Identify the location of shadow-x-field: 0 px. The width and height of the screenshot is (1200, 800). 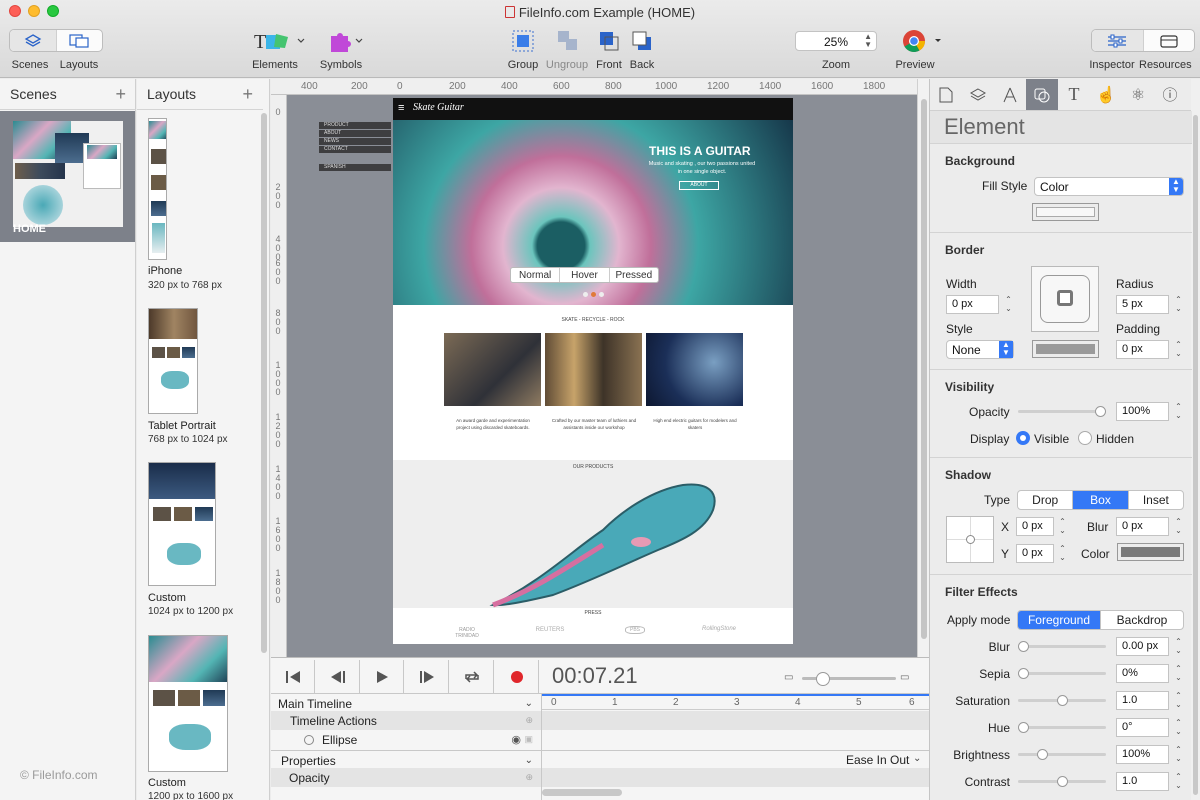
(1035, 526).